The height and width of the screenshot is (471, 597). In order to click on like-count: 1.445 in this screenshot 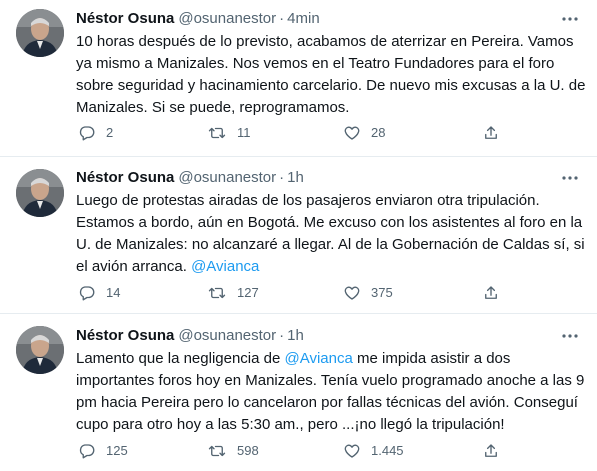, I will do `click(387, 450)`.